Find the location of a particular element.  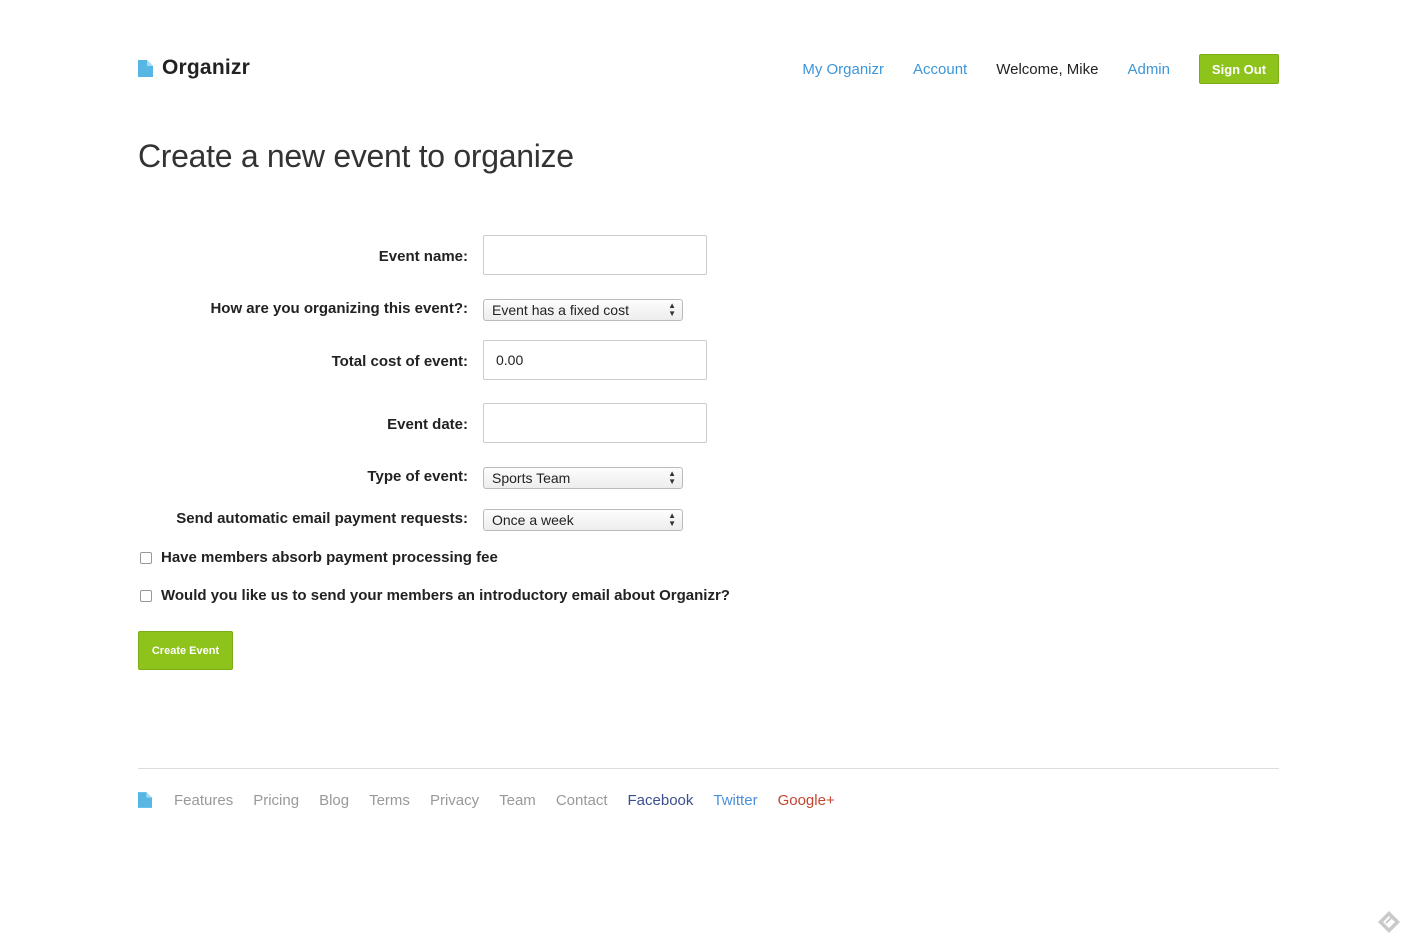

total-cost-label: Total cost of event: is located at coordinates (399, 361).